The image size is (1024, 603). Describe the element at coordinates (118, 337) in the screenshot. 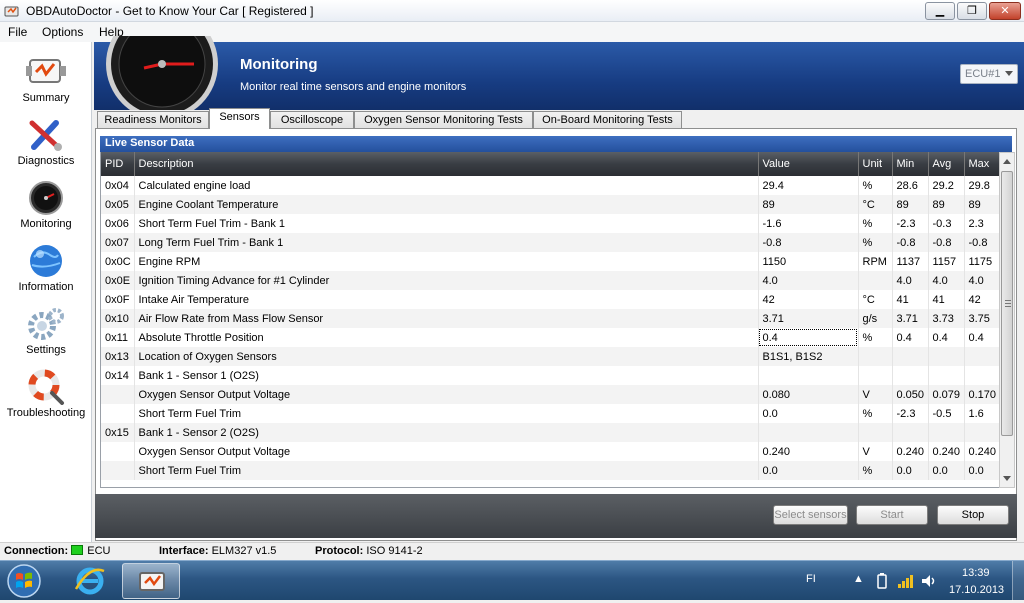

I see `cell-pid: 0x11` at that location.